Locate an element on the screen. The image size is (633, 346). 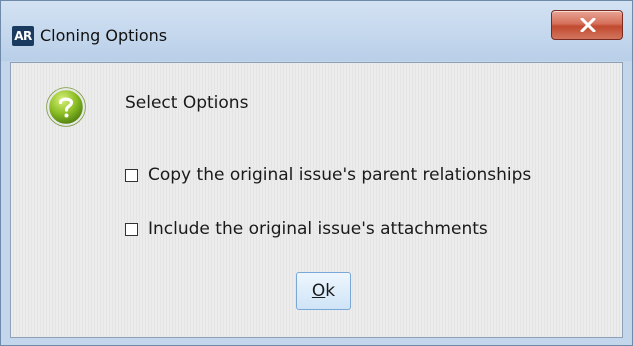
close-button is located at coordinates (587, 25).